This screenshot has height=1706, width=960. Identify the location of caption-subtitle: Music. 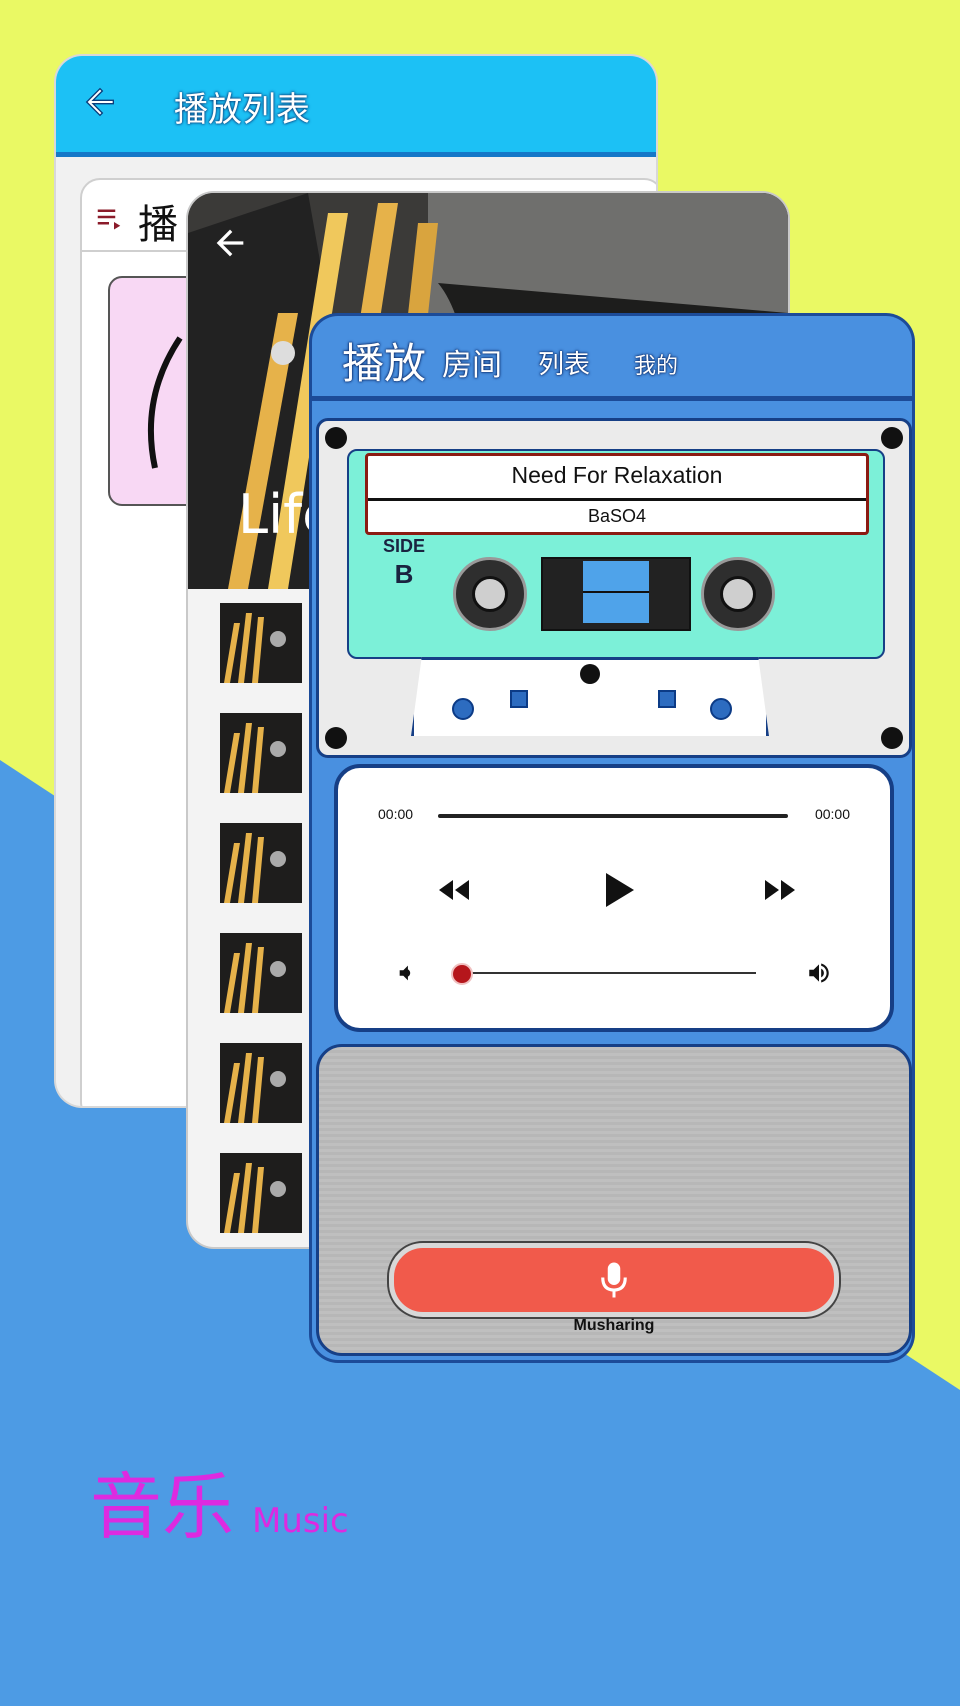
(300, 1521).